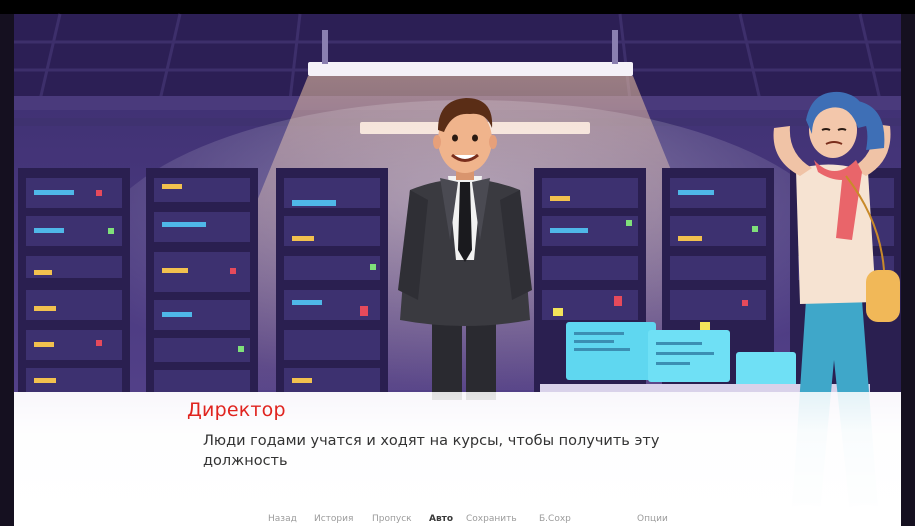 Image resolution: width=915 pixels, height=526 pixels. What do you see at coordinates (236, 410) in the screenshot?
I see `speaker-name: Директор` at bounding box center [236, 410].